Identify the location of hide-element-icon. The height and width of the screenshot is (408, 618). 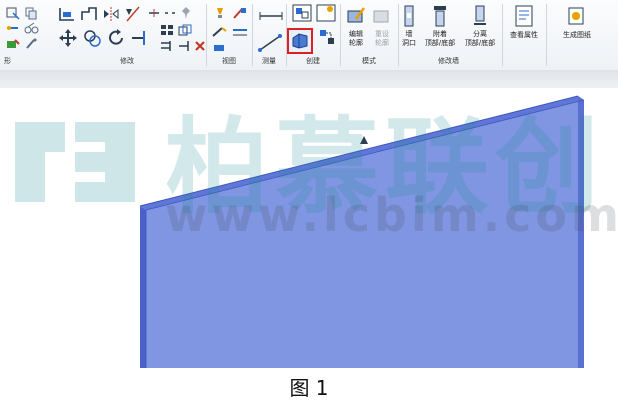
(220, 48).